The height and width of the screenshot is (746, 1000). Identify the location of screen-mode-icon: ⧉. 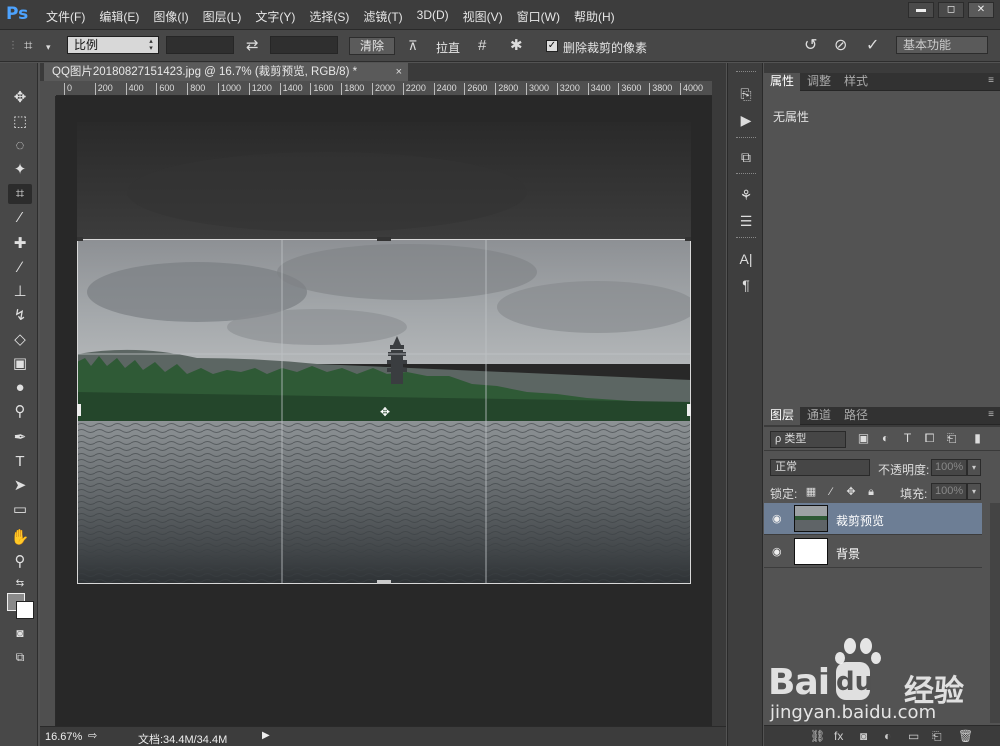
(20, 657).